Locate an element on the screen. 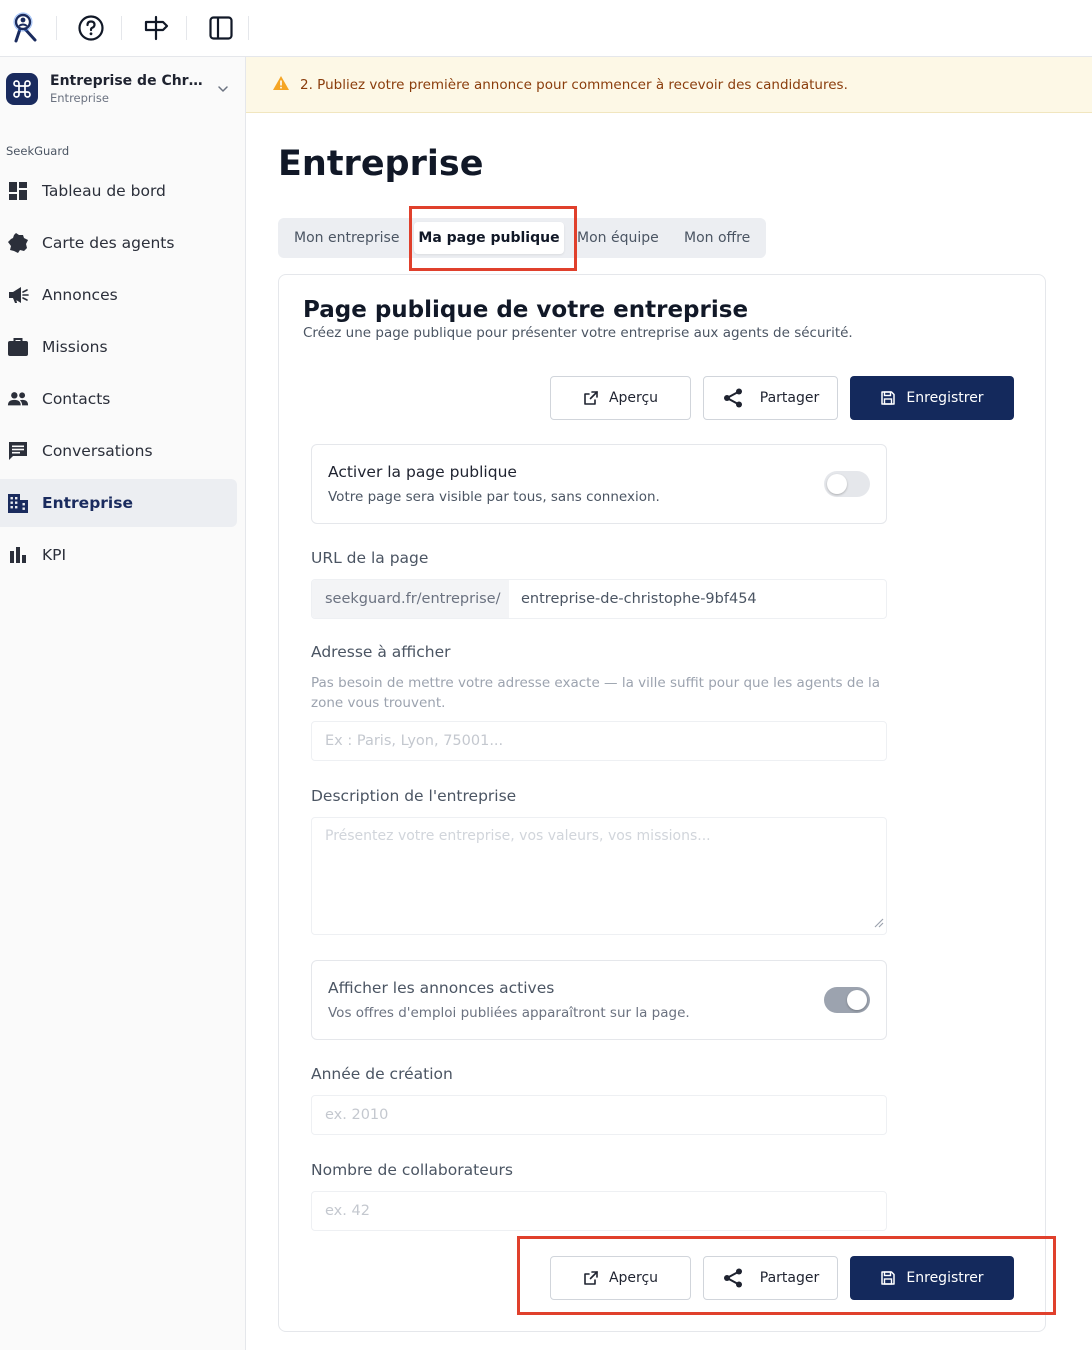 The image size is (1092, 1350). preview-button: Aperçu is located at coordinates (620, 398).